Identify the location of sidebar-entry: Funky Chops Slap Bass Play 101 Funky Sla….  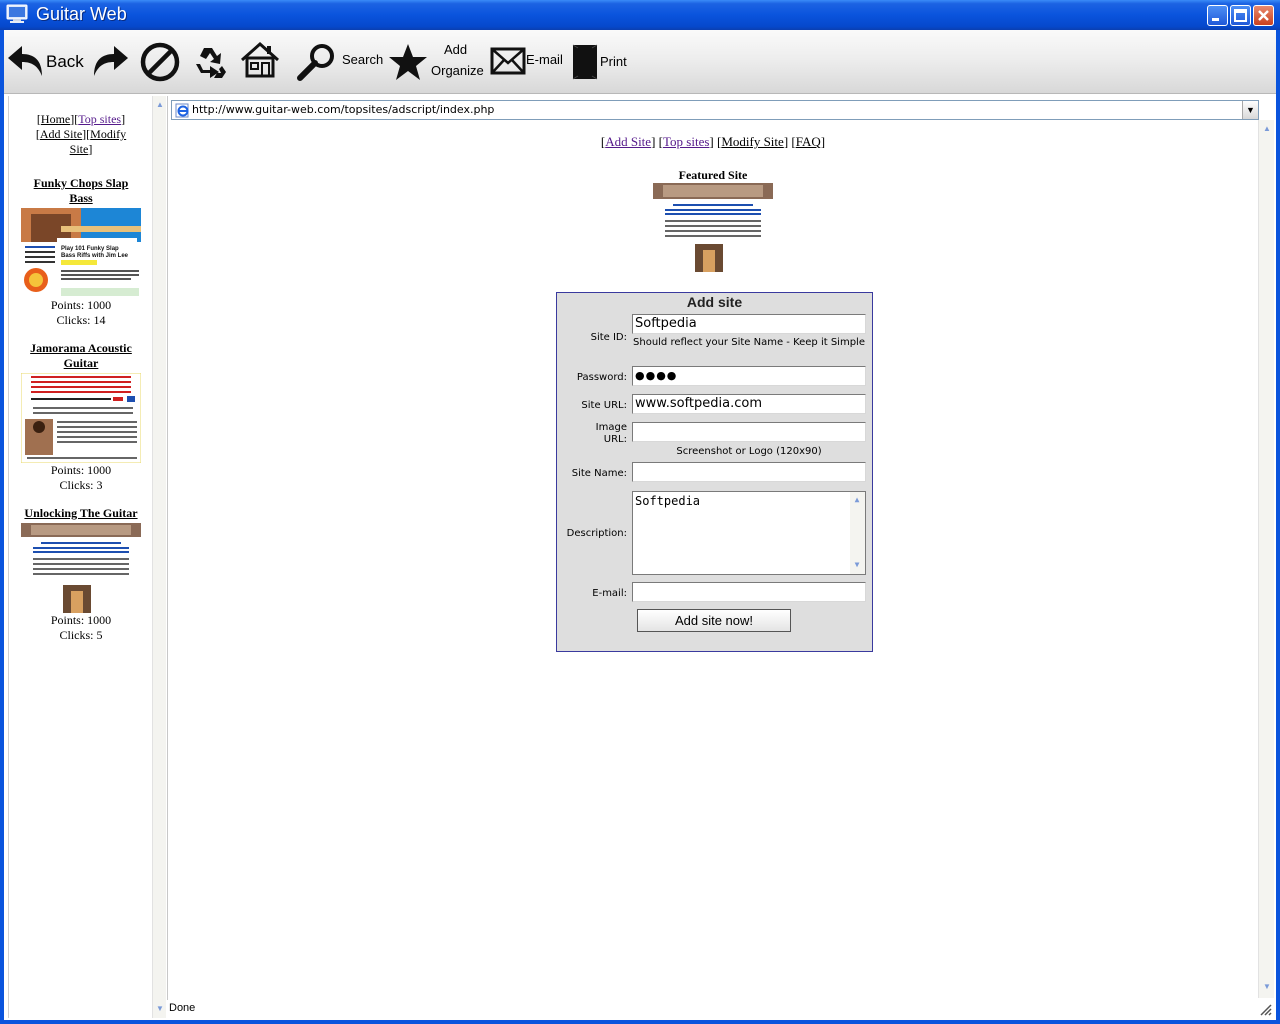
(81, 252).